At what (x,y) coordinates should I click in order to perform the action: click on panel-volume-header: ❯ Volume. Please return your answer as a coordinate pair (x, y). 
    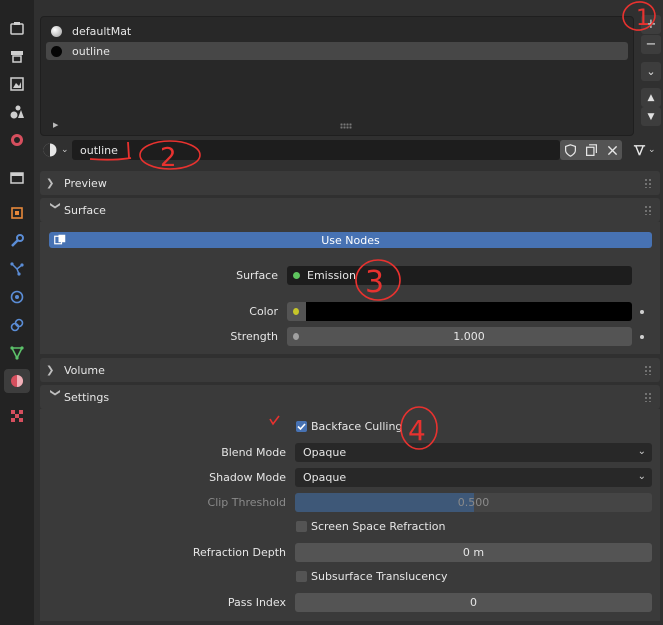
    Looking at the image, I should click on (350, 370).